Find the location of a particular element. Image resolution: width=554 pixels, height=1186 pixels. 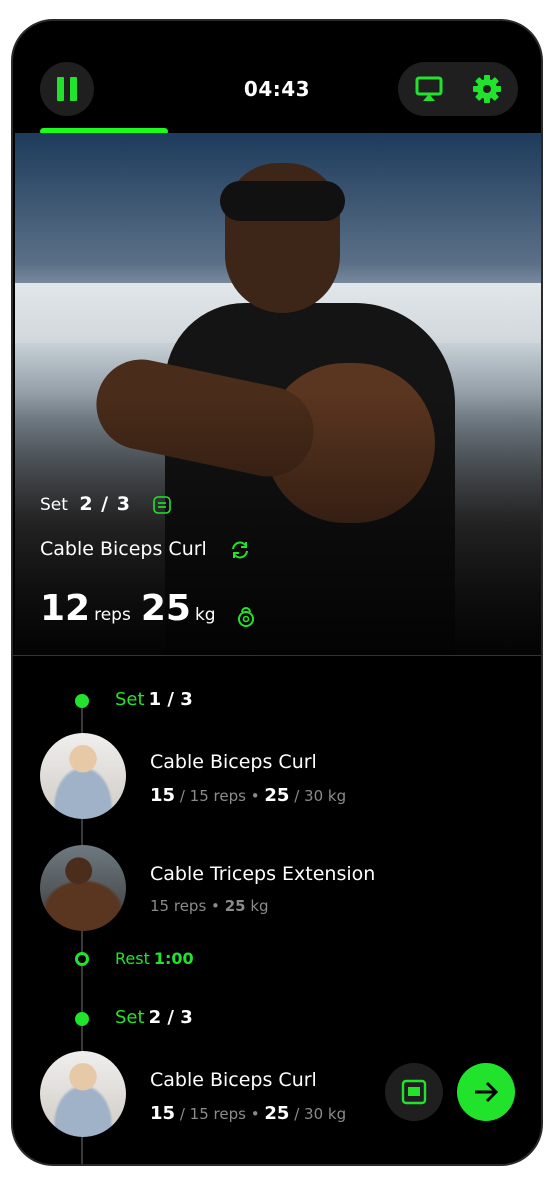

cast-button is located at coordinates (429, 89).